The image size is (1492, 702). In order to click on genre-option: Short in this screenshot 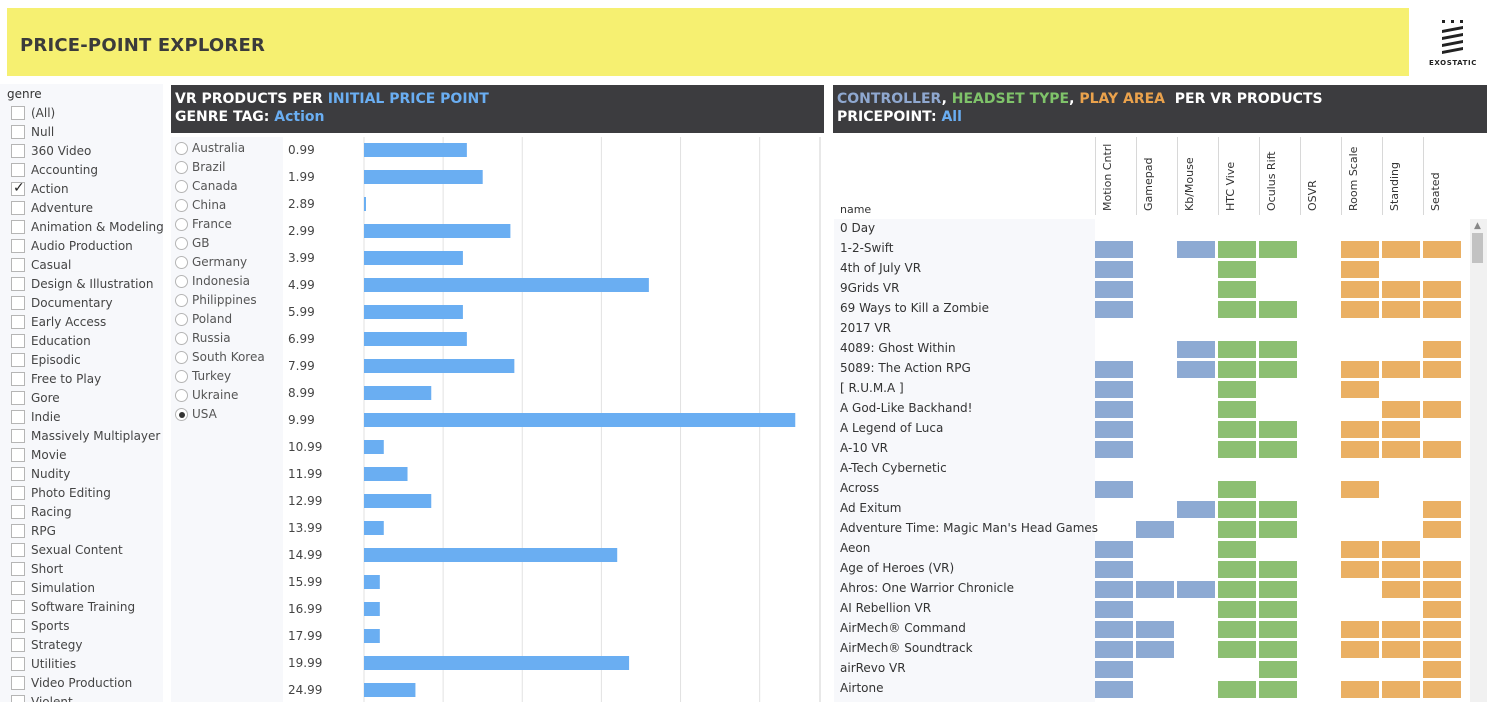, I will do `click(87, 569)`.